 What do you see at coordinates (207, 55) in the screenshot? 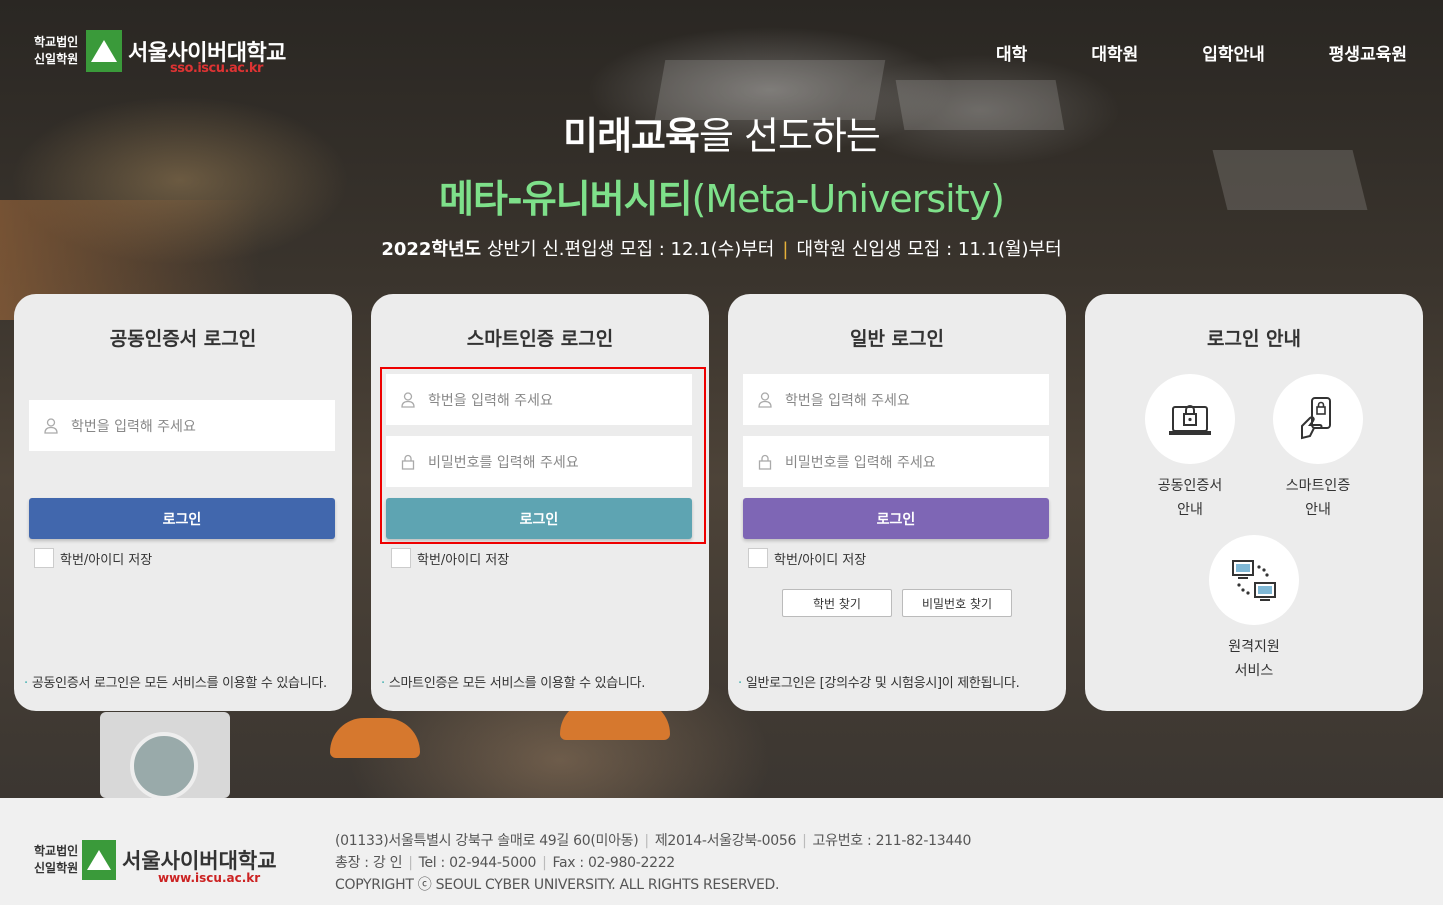
I see `logo-name-wrap: 서울사이버대학교 sso.iscu.ac.kr` at bounding box center [207, 55].